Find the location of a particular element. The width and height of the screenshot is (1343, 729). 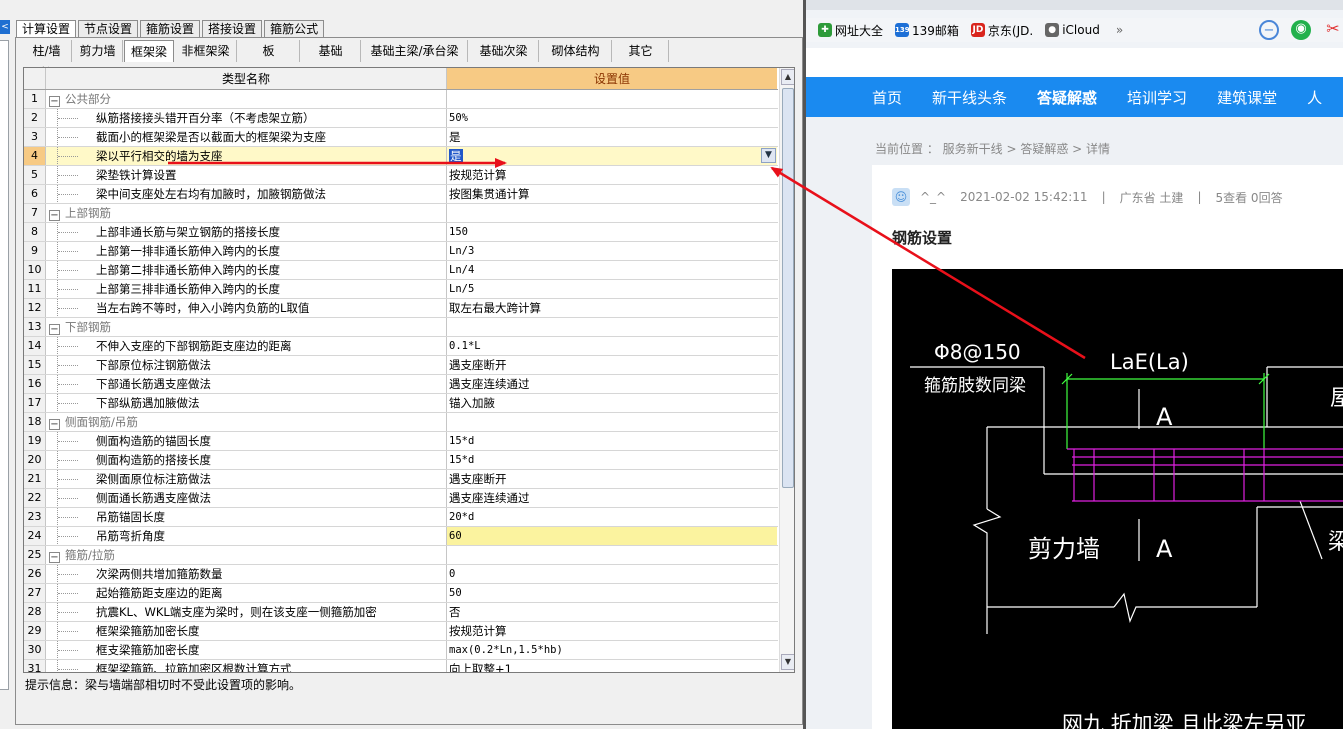

table-row: 28 抗震KL、WKL端支座为梁时，则在该支座一侧箍筋加密 否 is located at coordinates (401, 612).